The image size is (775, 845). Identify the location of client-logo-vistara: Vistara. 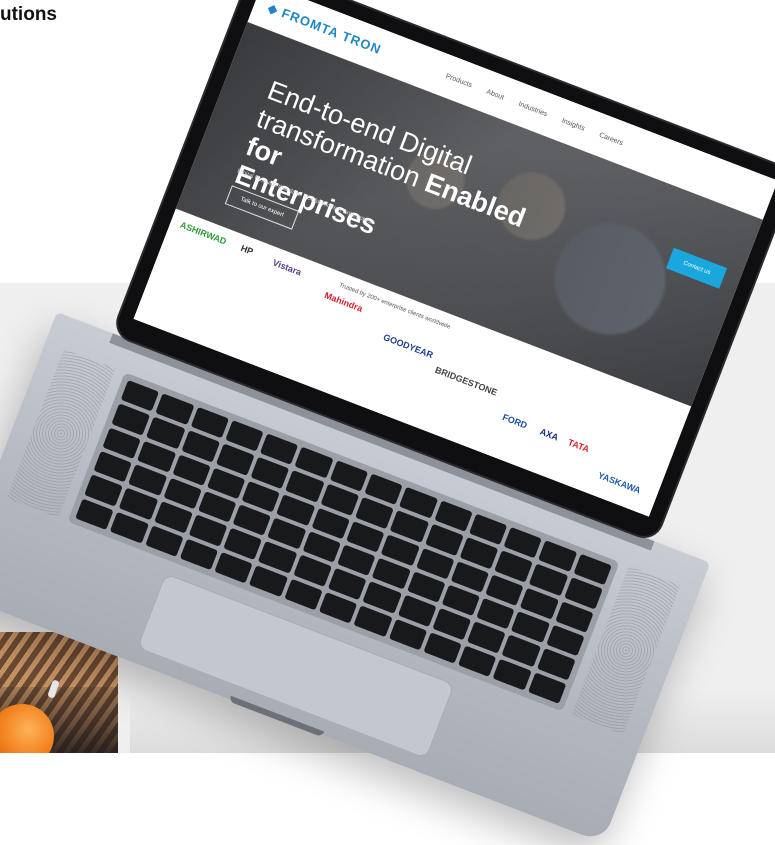
(287, 267).